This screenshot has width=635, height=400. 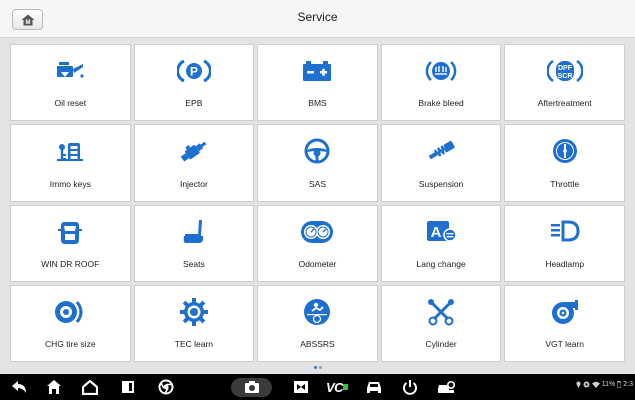 I want to click on tile-cylinder: Cylinder, so click(x=441, y=323).